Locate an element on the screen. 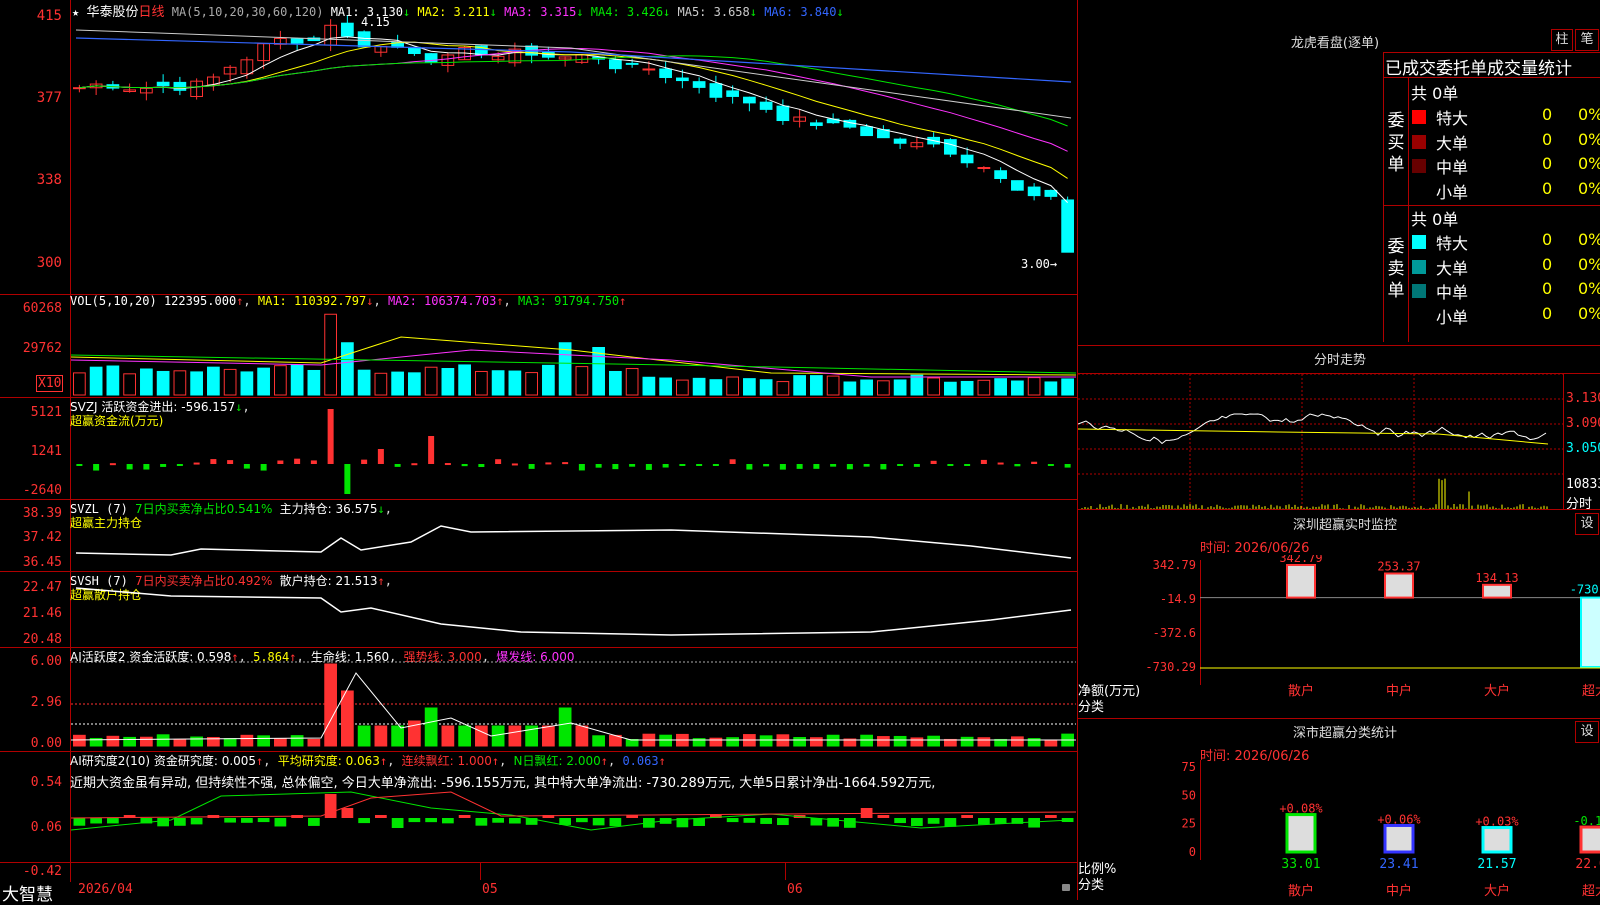  intraday-price-line is located at coordinates (1312, 429).